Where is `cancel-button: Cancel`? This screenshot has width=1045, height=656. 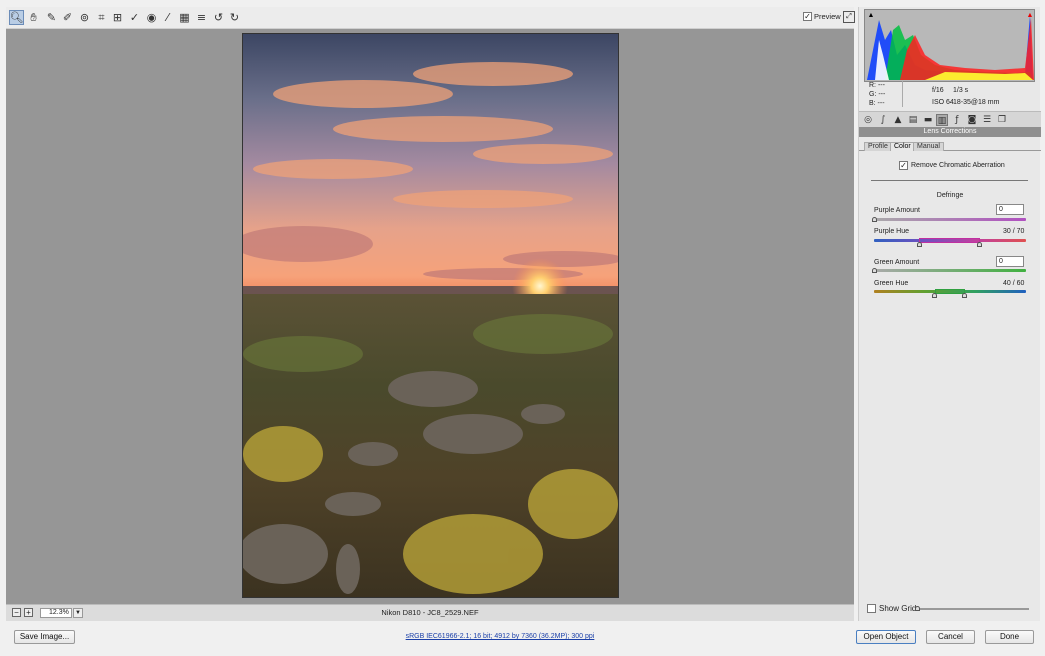
cancel-button: Cancel is located at coordinates (950, 637).